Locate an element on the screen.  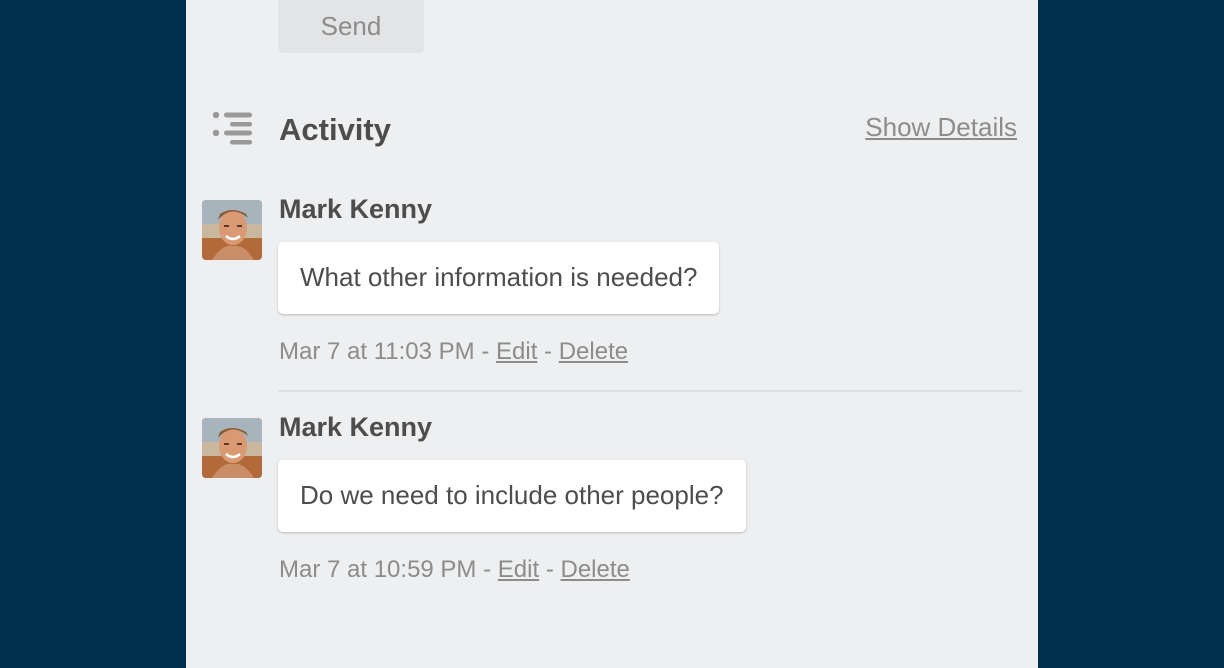
activity-heading: Activity is located at coordinates (335, 129).